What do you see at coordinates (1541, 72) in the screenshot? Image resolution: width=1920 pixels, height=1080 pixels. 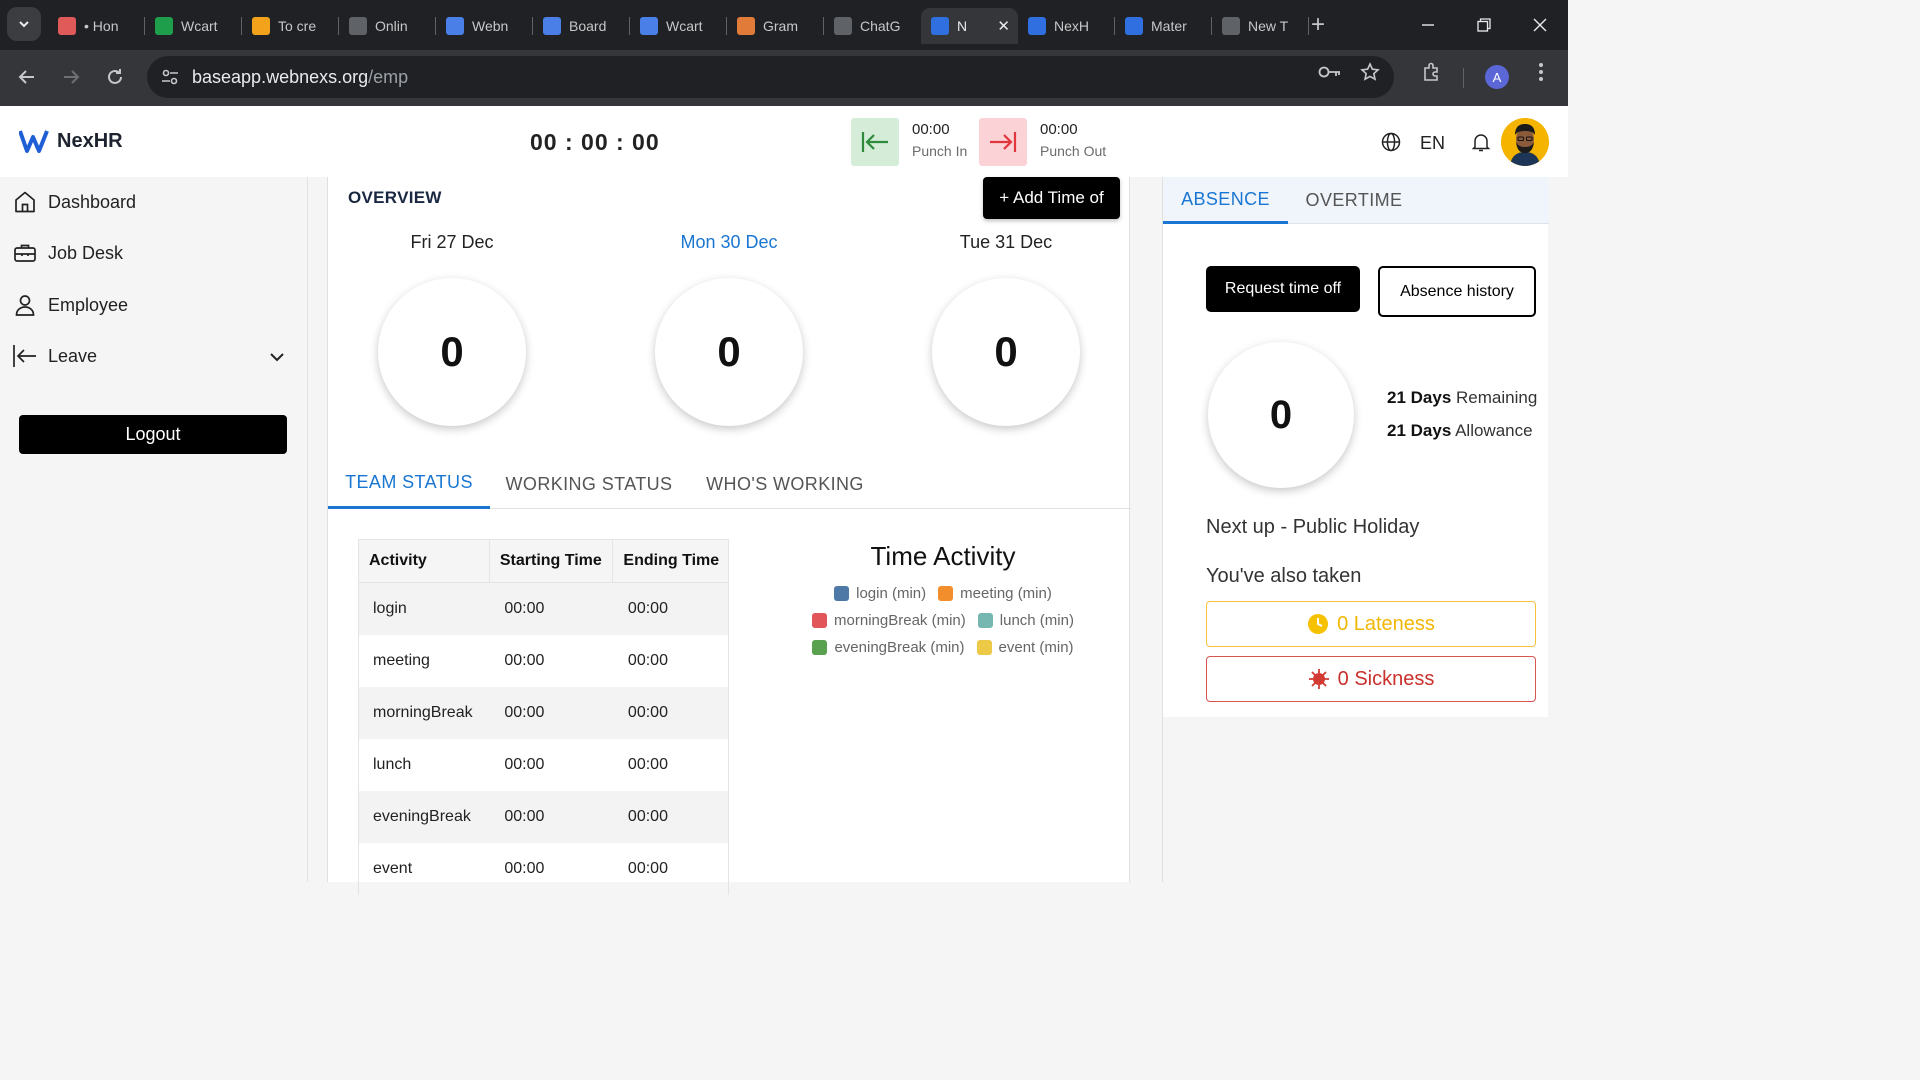 I see `browser-menu-icon` at bounding box center [1541, 72].